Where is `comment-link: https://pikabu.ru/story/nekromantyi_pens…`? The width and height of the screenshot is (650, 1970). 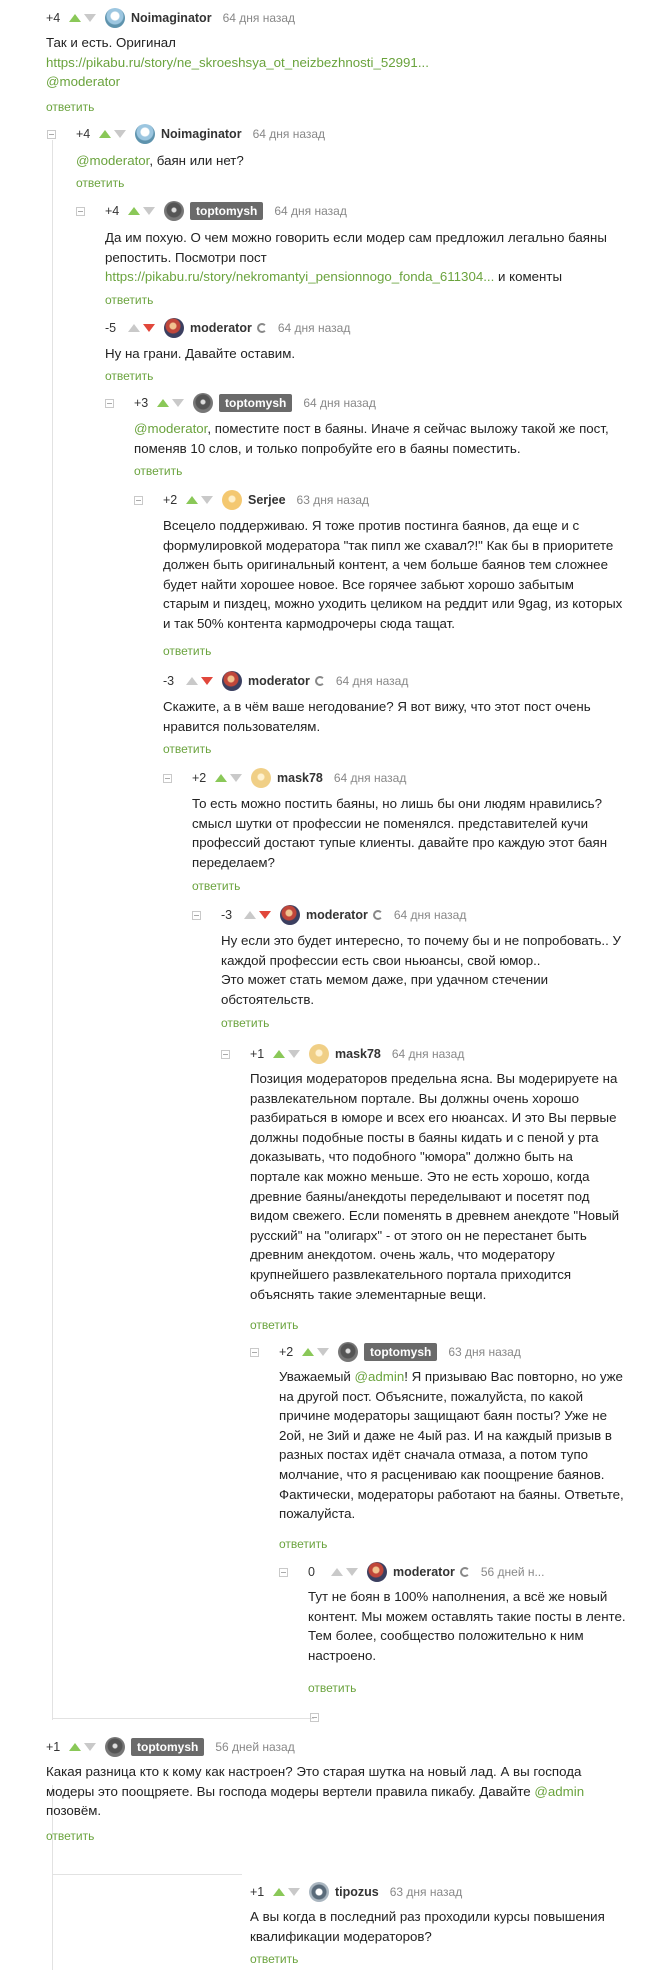 comment-link: https://pikabu.ru/story/nekromantyi_pens… is located at coordinates (299, 276).